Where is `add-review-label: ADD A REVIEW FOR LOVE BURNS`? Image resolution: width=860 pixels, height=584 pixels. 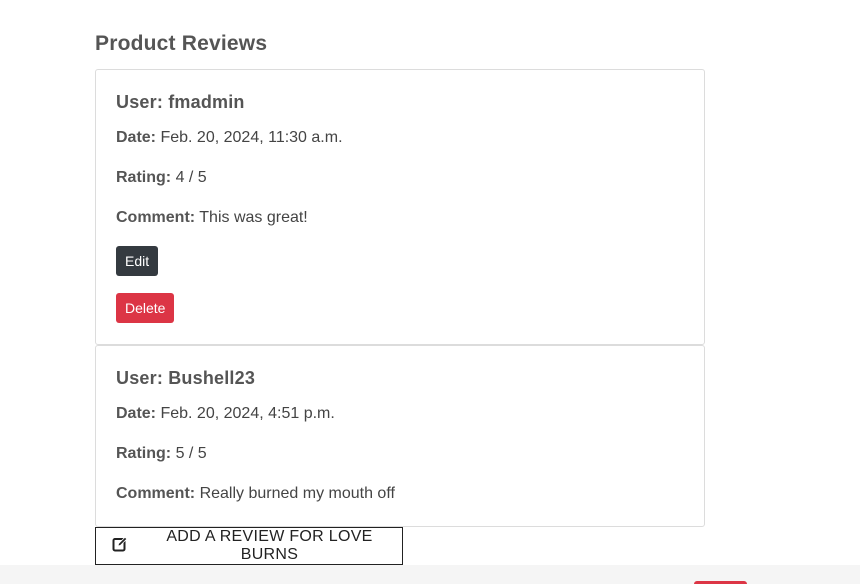 add-review-label: ADD A REVIEW FOR LOVE BURNS is located at coordinates (269, 545).